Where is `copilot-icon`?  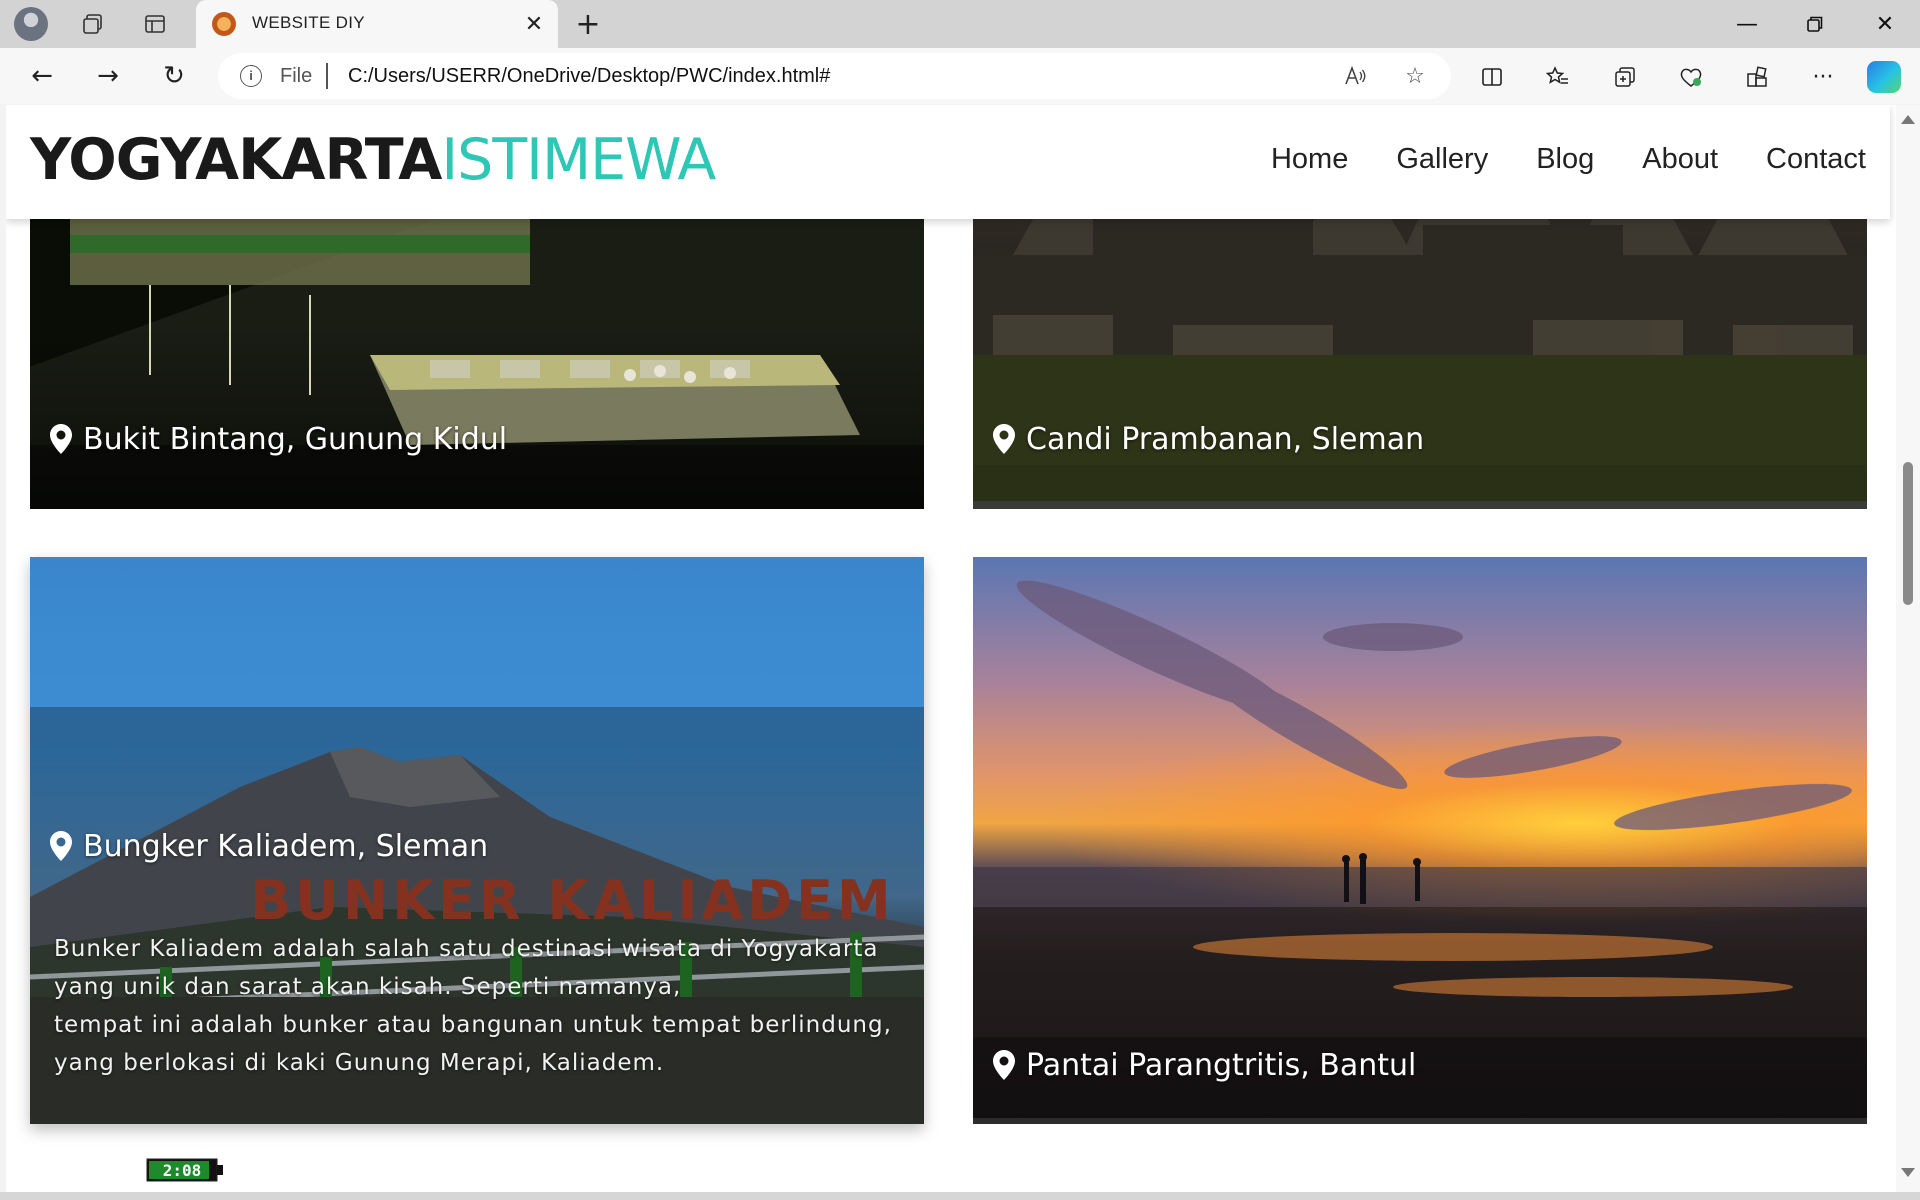
copilot-icon is located at coordinates (1884, 77).